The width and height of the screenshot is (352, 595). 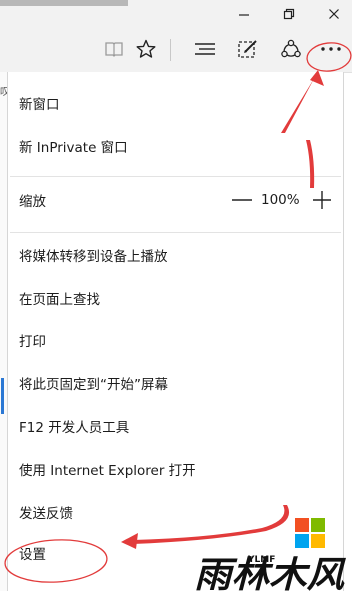 I want to click on minimize-icon, so click(x=244, y=15).